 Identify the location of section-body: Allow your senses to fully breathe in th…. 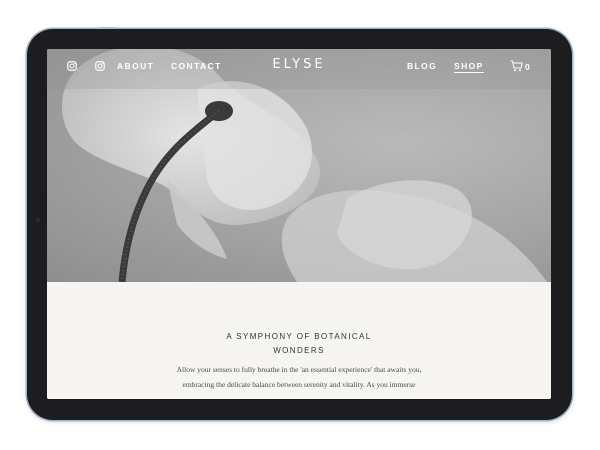
(299, 377).